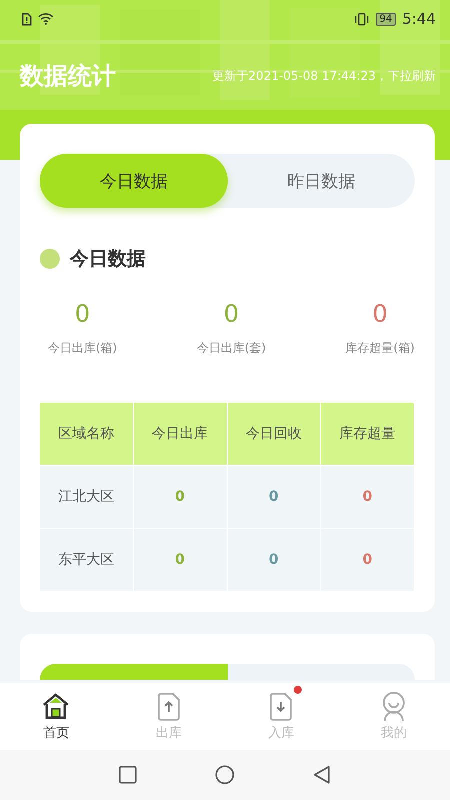  Describe the element at coordinates (56, 707) in the screenshot. I see `home-icon` at that location.